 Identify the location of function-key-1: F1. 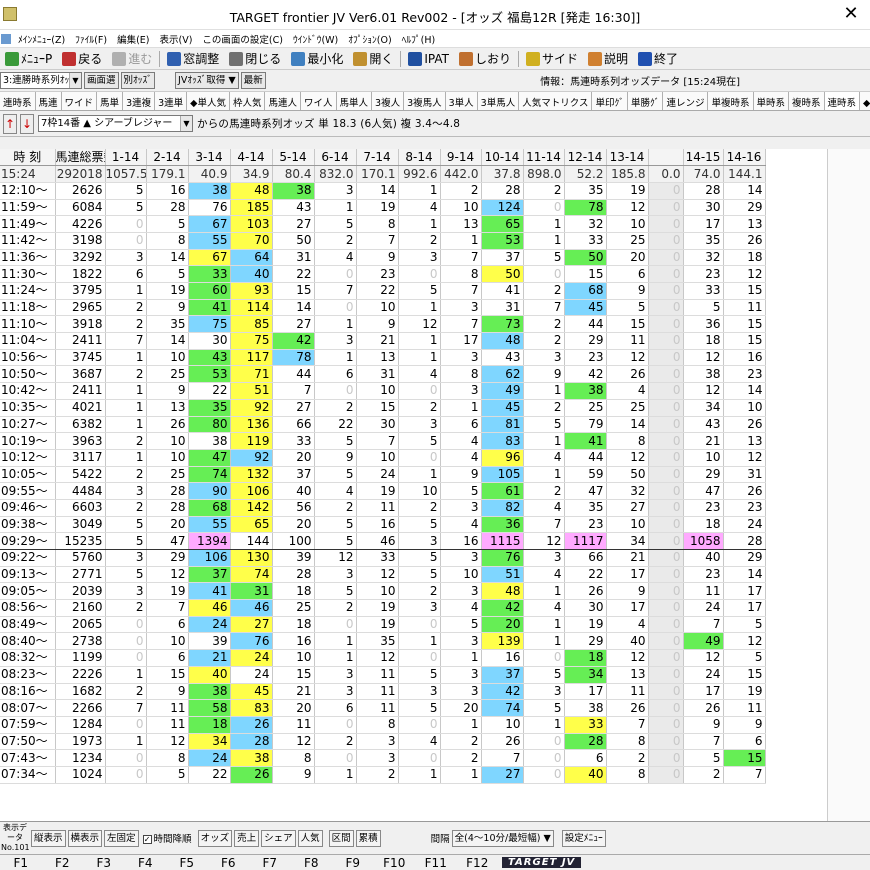
(21, 863).